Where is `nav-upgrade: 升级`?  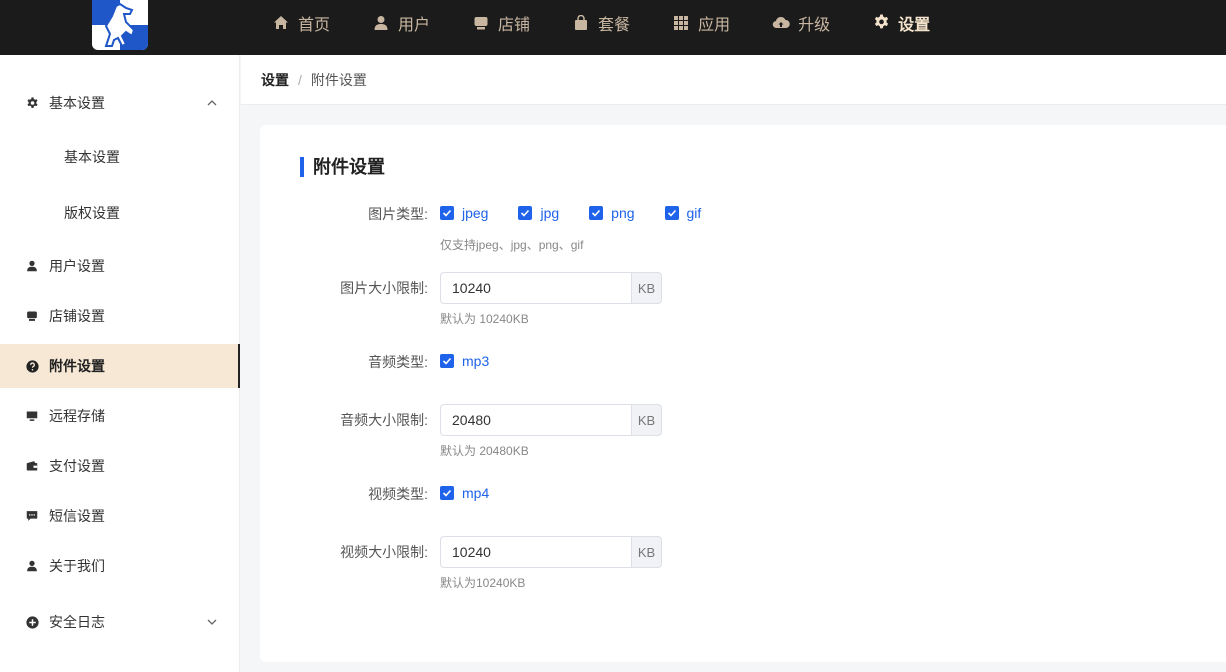
nav-upgrade: 升级 is located at coordinates (801, 22).